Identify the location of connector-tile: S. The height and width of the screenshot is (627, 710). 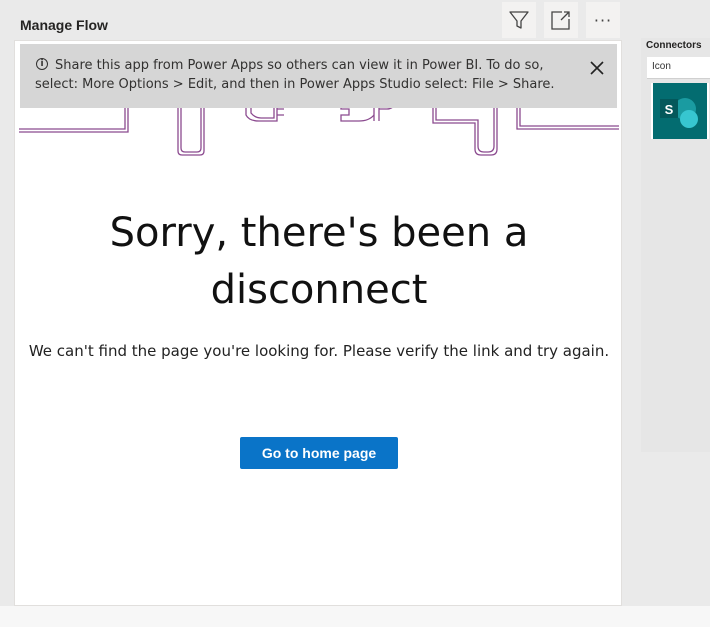
(680, 111).